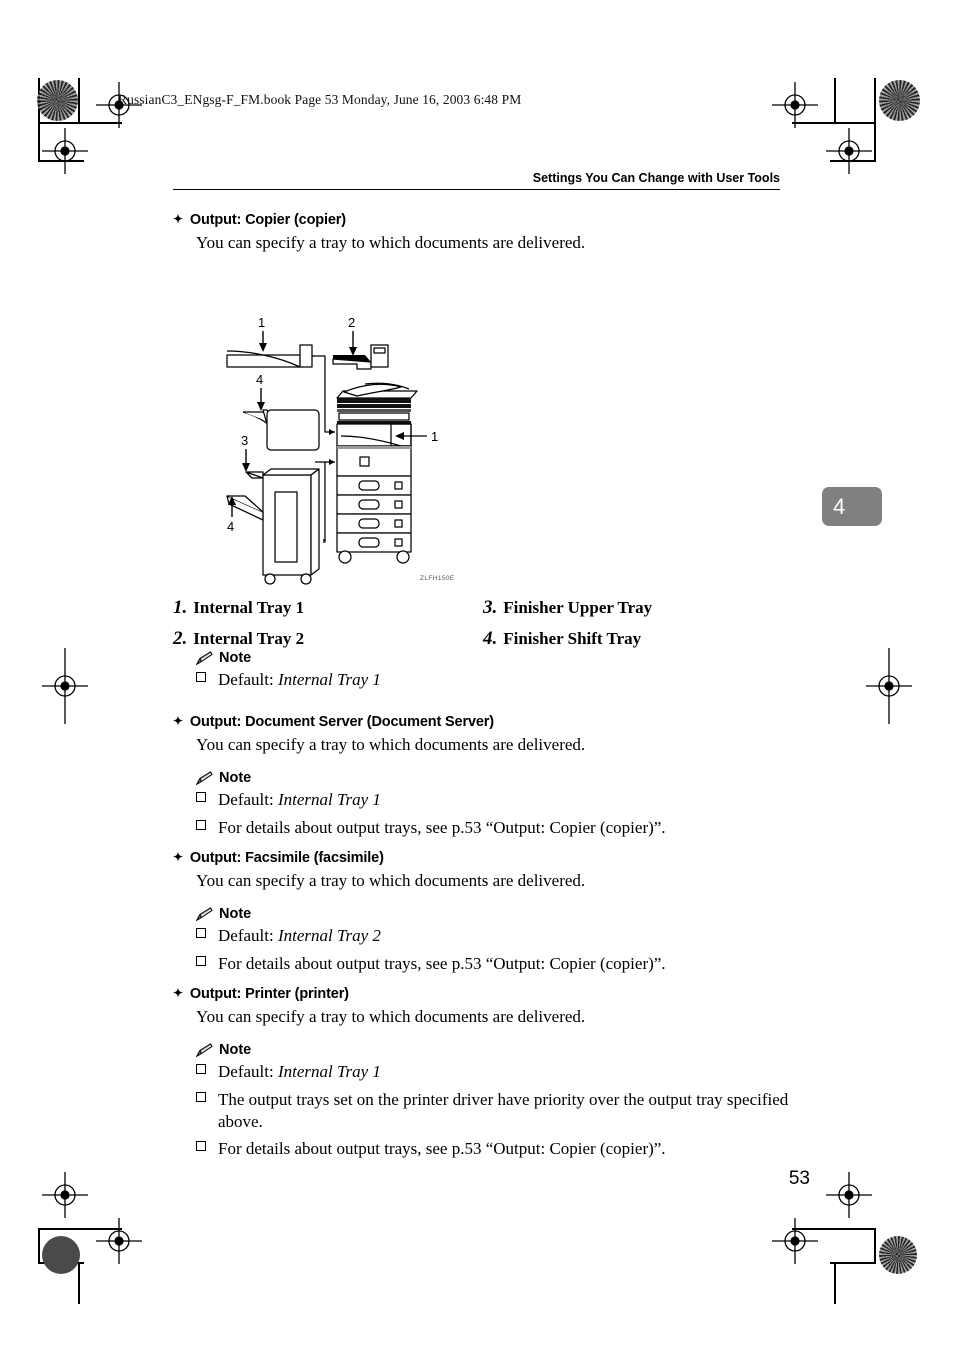  I want to click on legend-item-finisher-upper-tray: 3. Finisher Upper Tray, so click(638, 608).